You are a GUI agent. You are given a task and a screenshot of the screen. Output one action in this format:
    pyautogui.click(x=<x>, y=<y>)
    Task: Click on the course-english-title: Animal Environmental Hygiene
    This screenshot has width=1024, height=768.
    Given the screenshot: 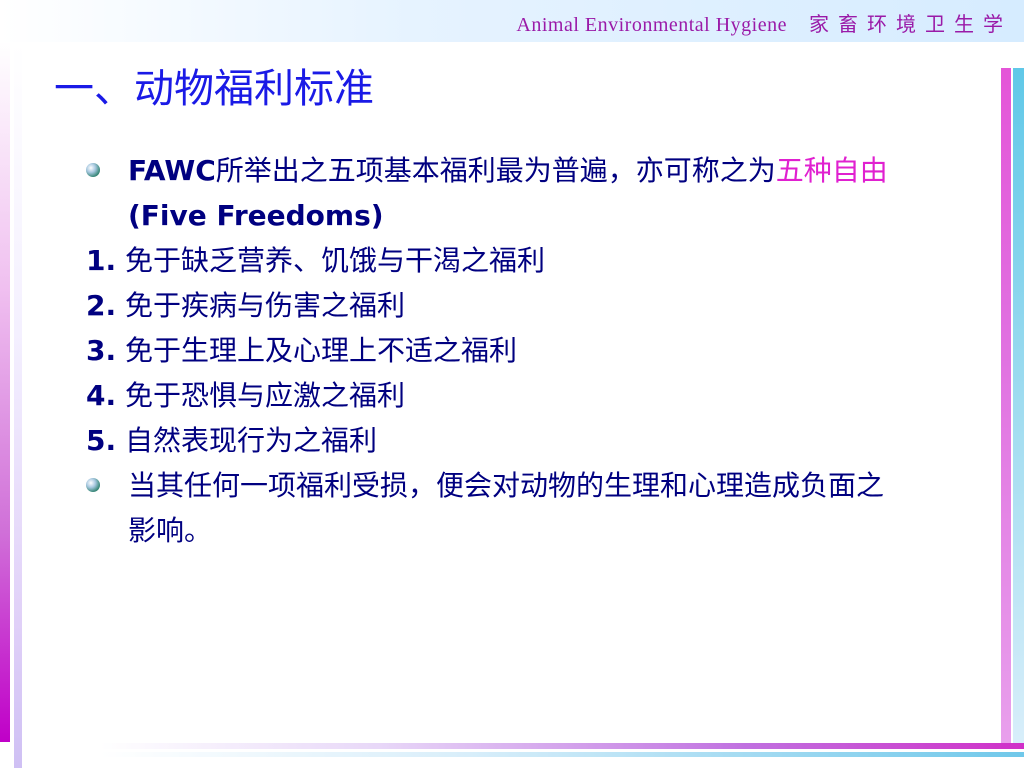 What is the action you would take?
    pyautogui.click(x=651, y=25)
    